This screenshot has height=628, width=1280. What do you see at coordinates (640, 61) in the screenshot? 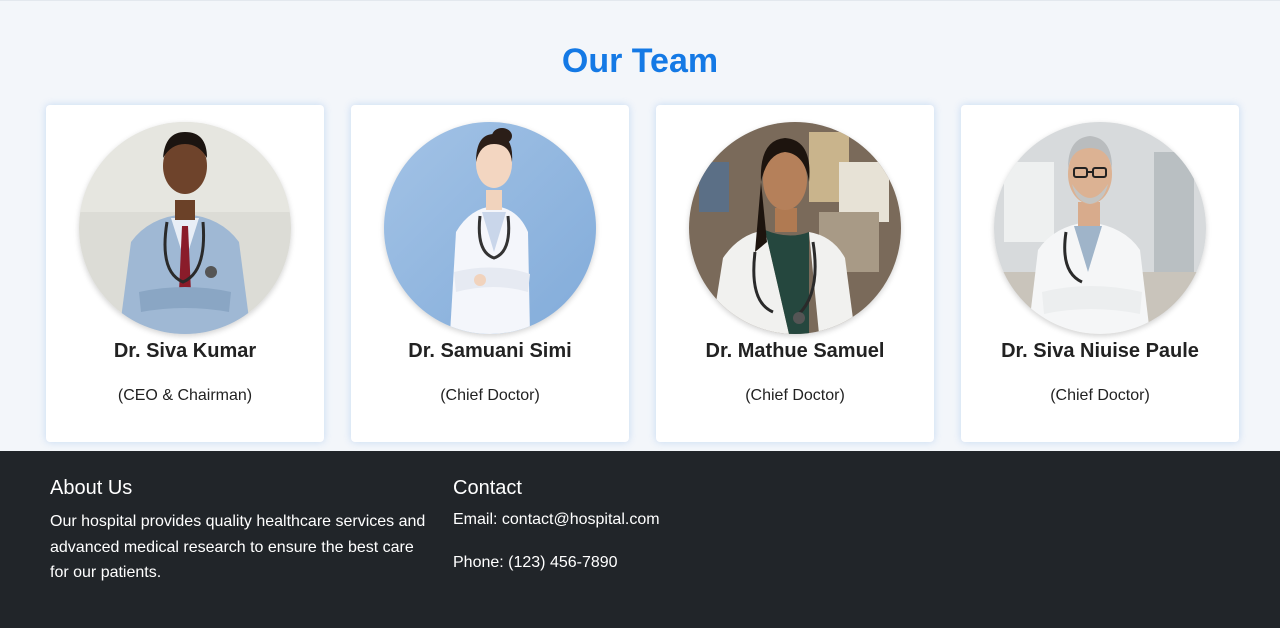
I see `team-title: Our Team` at bounding box center [640, 61].